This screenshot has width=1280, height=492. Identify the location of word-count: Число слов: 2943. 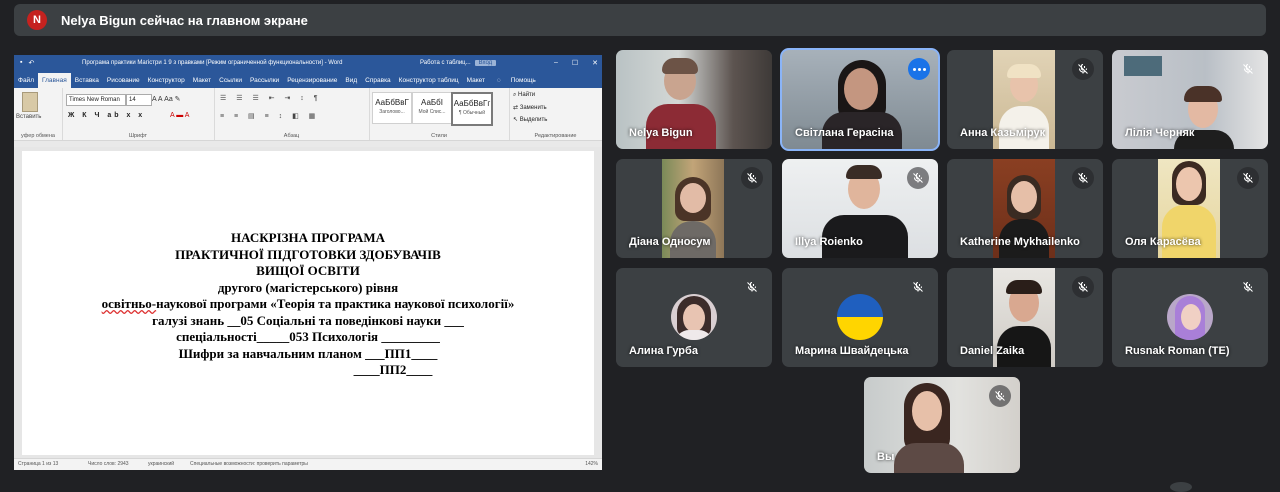
(108, 464).